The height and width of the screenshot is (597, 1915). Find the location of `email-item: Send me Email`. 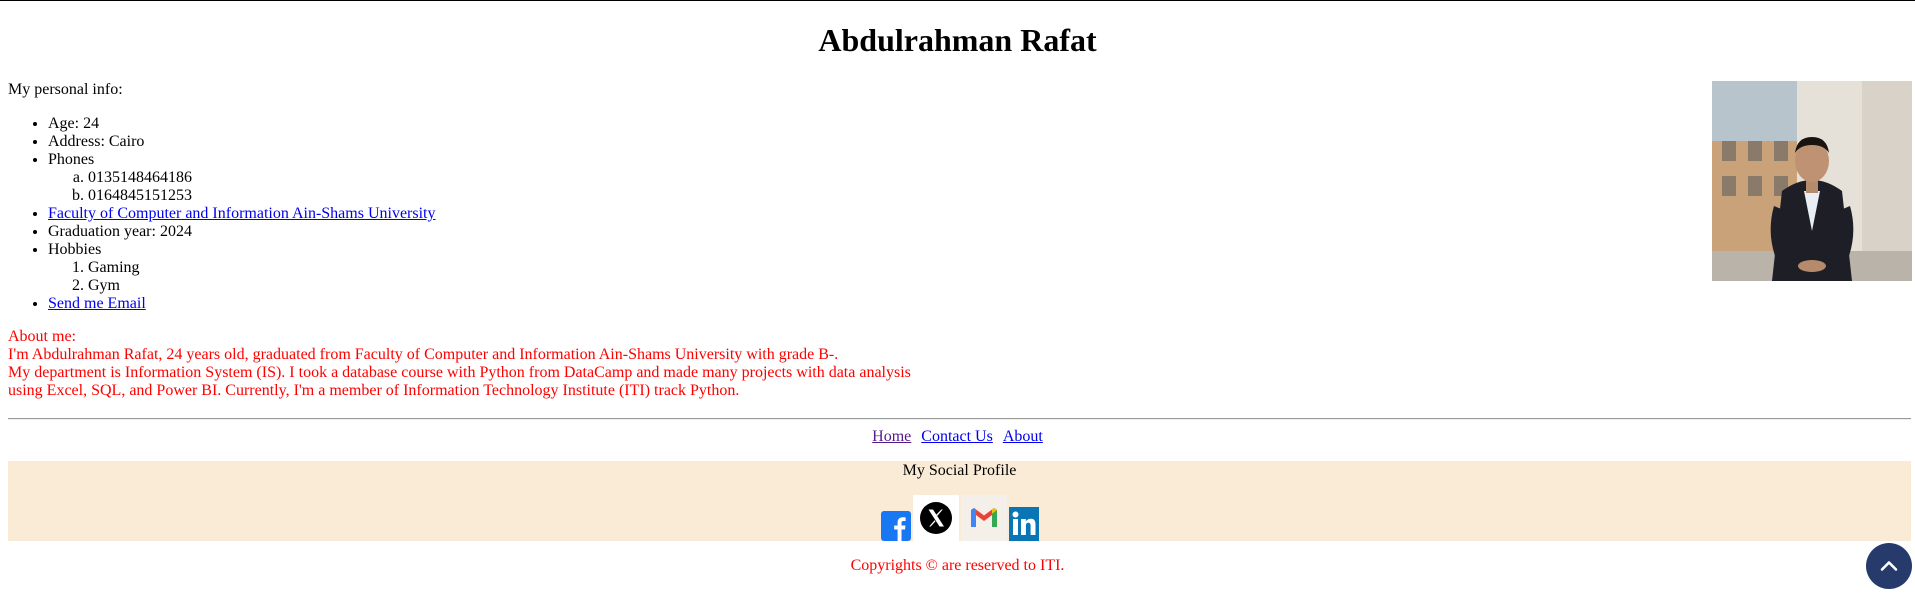

email-item: Send me Email is located at coordinates (242, 304).